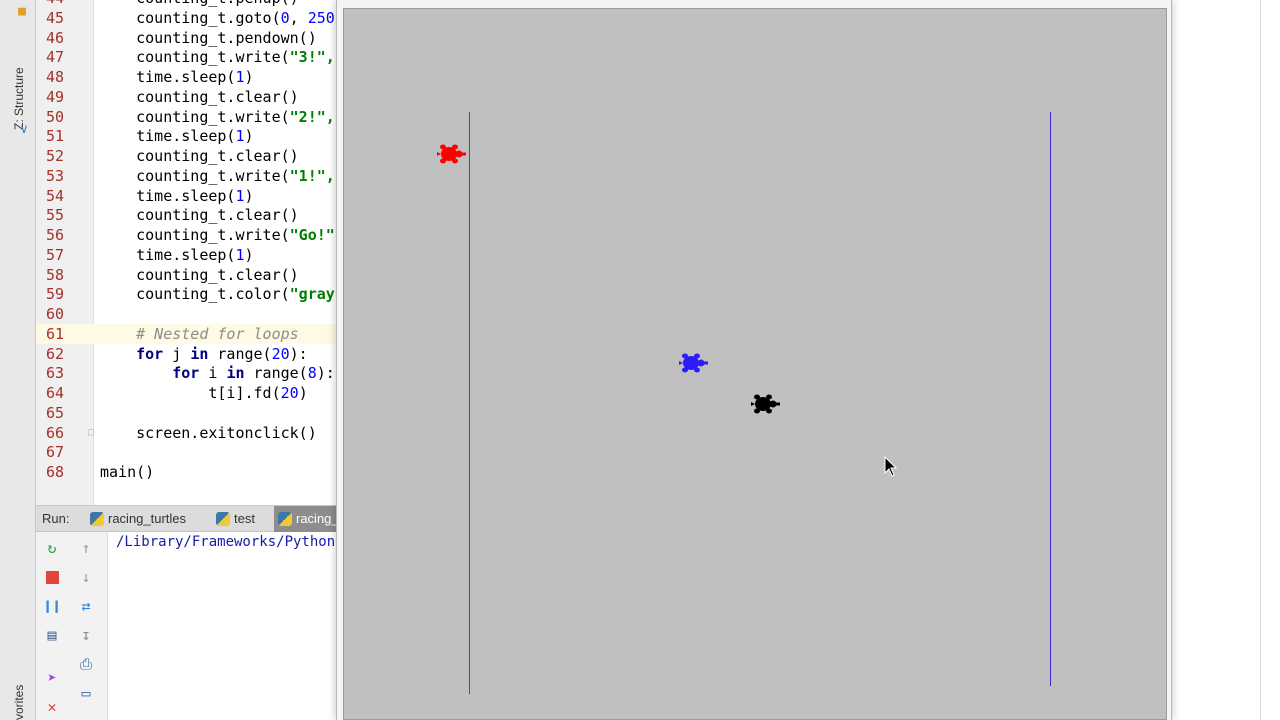  I want to click on scroll-to-end-icon: ↧, so click(86, 635).